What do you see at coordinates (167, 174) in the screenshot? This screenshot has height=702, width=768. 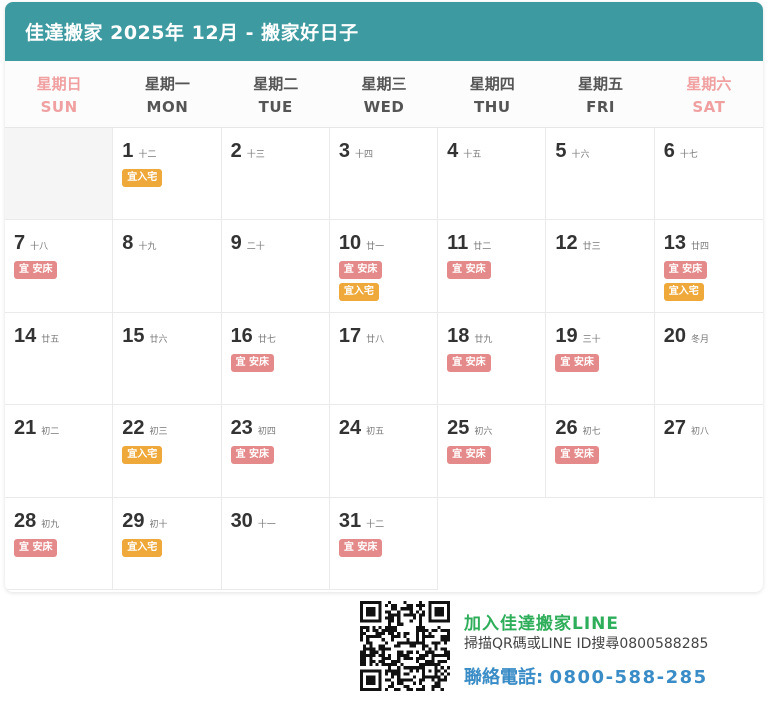 I see `day-cell-1: 1 十二 宜入宅` at bounding box center [167, 174].